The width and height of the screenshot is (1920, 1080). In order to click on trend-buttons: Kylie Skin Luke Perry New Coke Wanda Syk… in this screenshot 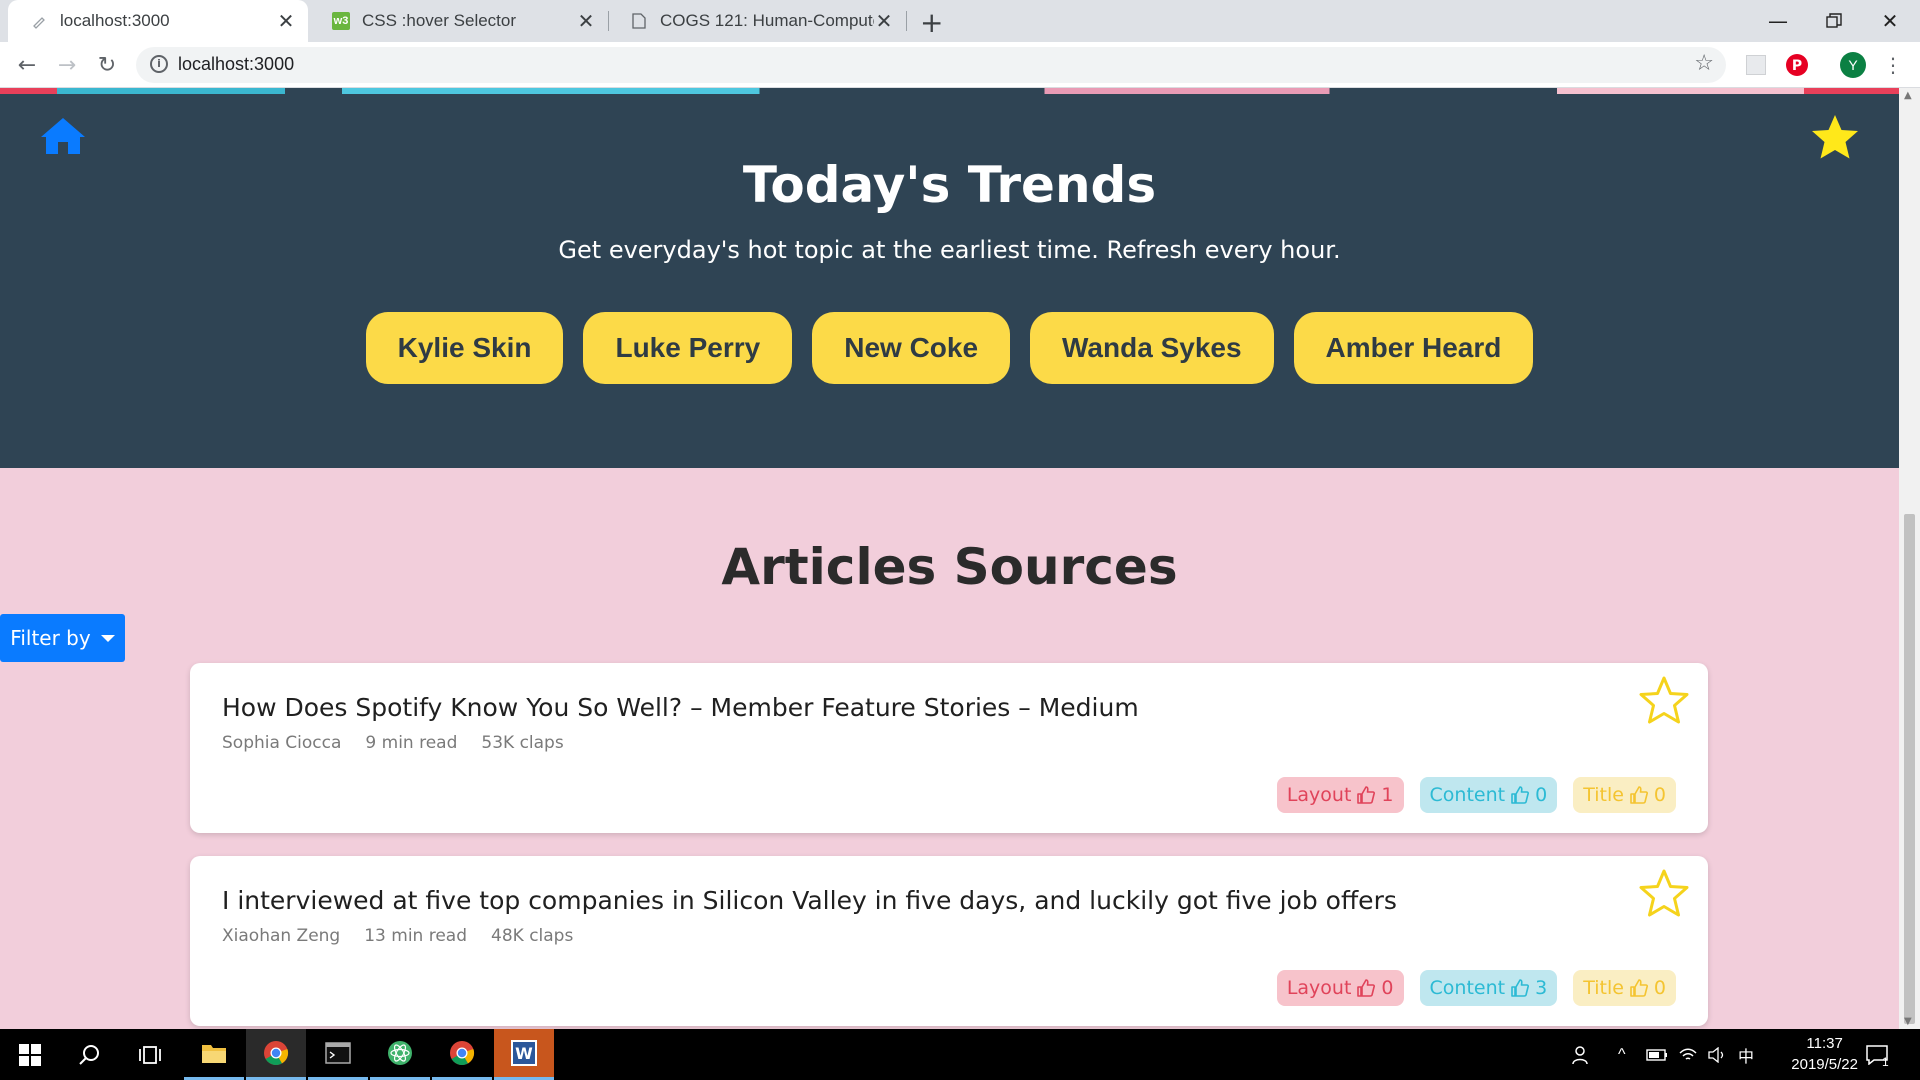, I will do `click(949, 348)`.